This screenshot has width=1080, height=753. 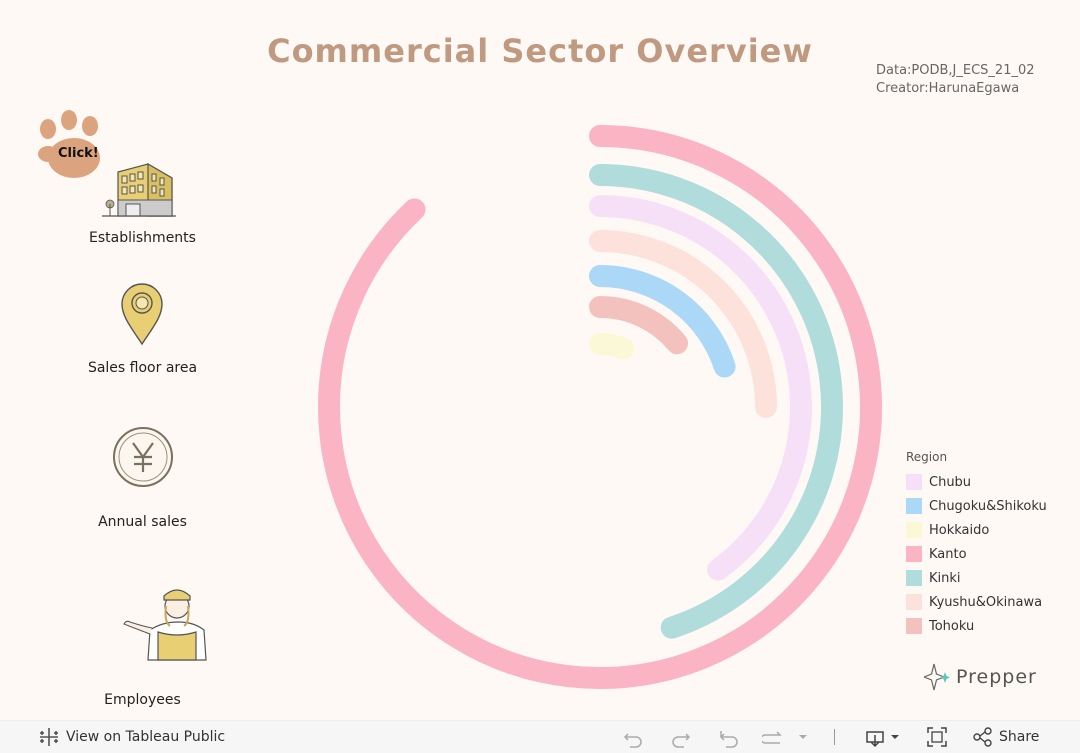 What do you see at coordinates (976, 578) in the screenshot?
I see `legend-item: Kinki` at bounding box center [976, 578].